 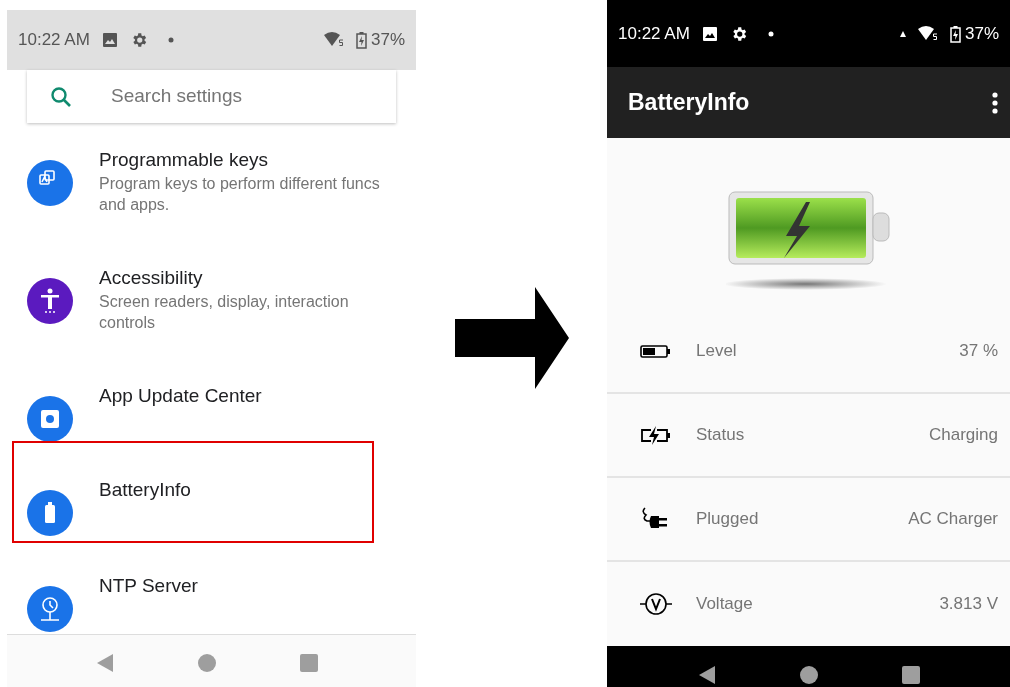 What do you see at coordinates (193, 492) in the screenshot?
I see `settings-item: BatteryInfo` at bounding box center [193, 492].